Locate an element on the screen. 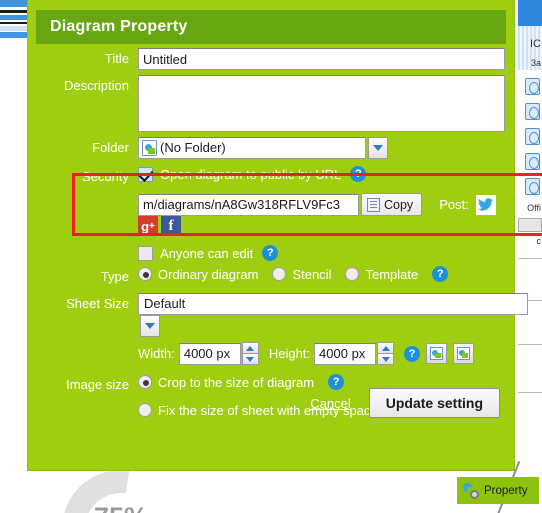  type-radio-template is located at coordinates (352, 274).